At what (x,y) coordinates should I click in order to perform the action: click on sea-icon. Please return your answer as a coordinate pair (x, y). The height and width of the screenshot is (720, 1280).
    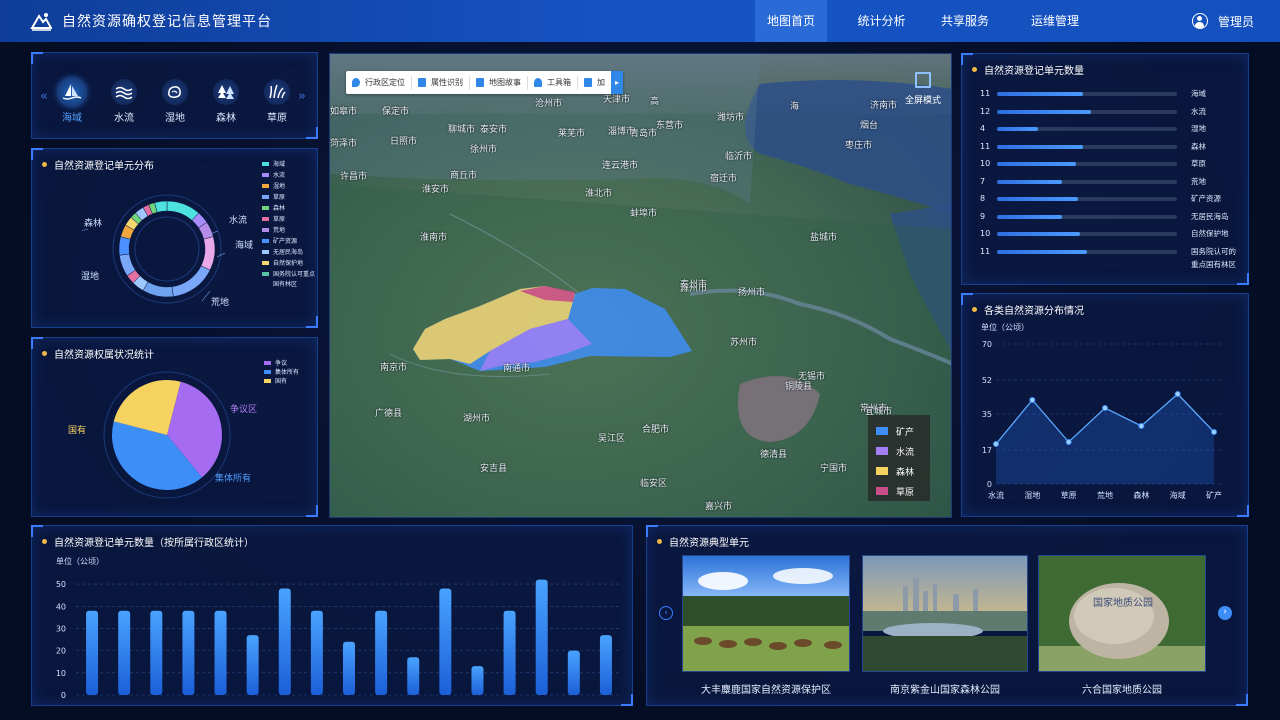
    Looking at the image, I should click on (72, 92).